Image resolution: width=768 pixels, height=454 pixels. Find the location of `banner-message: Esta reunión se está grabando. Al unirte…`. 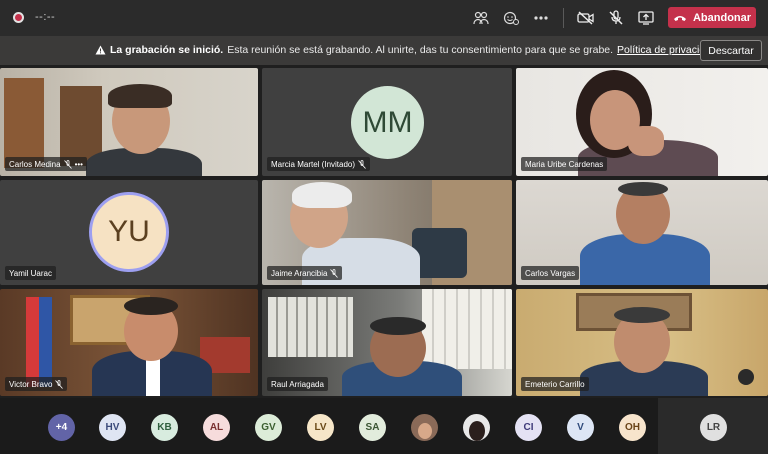

banner-message: Esta reunión se está grabando. Al unirte… is located at coordinates (420, 50).